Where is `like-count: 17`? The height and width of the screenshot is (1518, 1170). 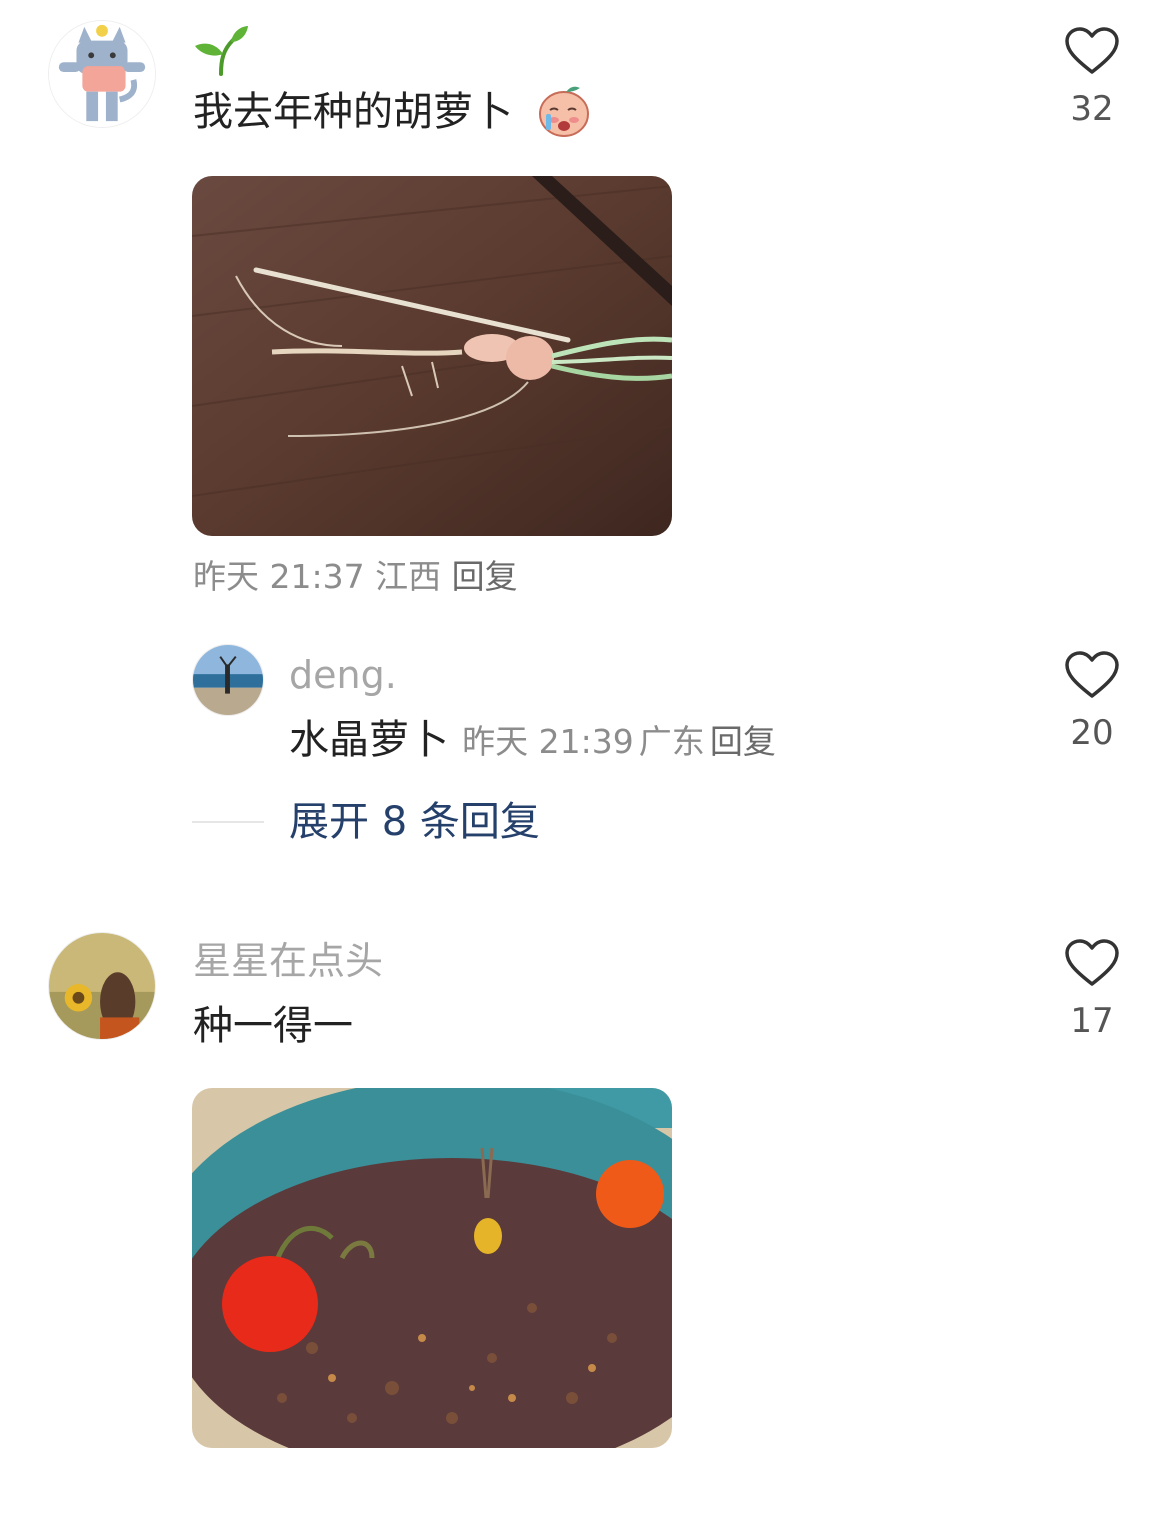
like-count: 17 is located at coordinates (1092, 1021).